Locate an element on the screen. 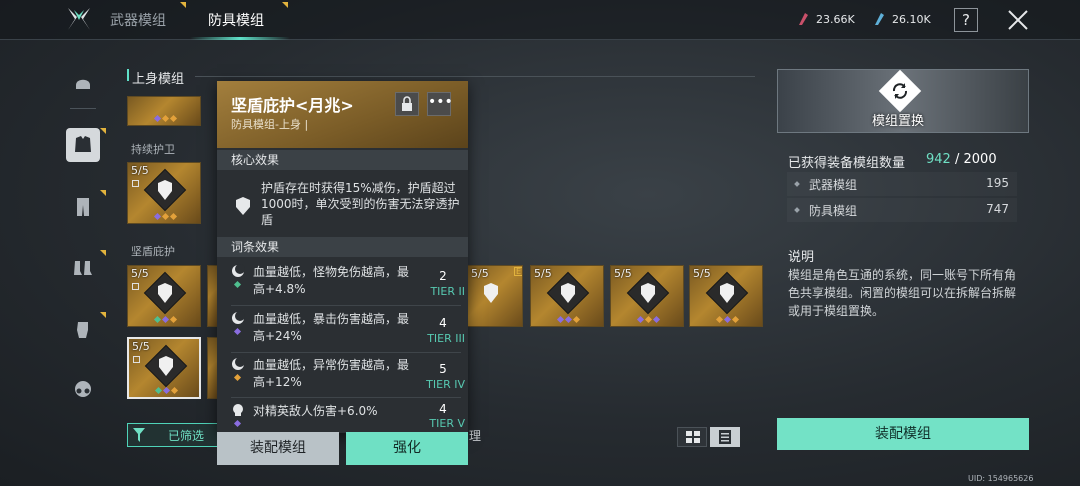 The width and height of the screenshot is (1080, 486). affix-level: 2 is located at coordinates (443, 276).